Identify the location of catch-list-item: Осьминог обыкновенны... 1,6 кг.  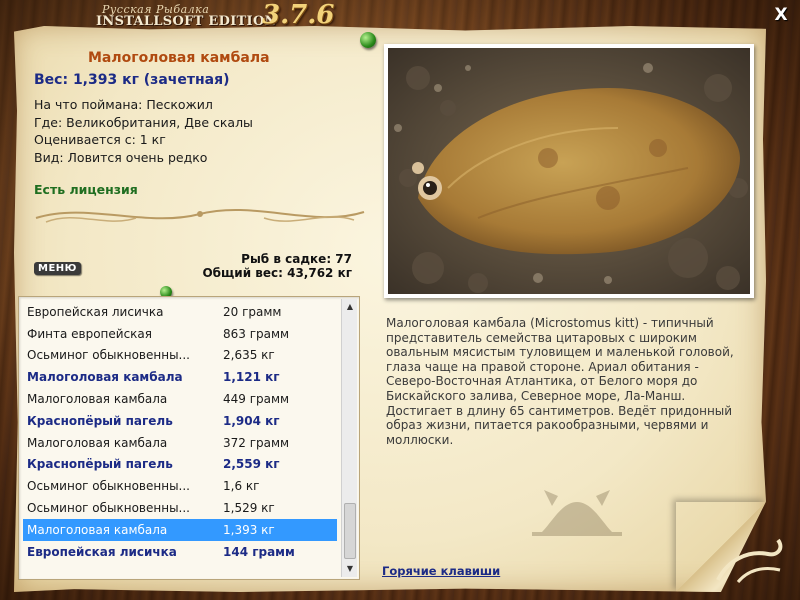
(180, 486).